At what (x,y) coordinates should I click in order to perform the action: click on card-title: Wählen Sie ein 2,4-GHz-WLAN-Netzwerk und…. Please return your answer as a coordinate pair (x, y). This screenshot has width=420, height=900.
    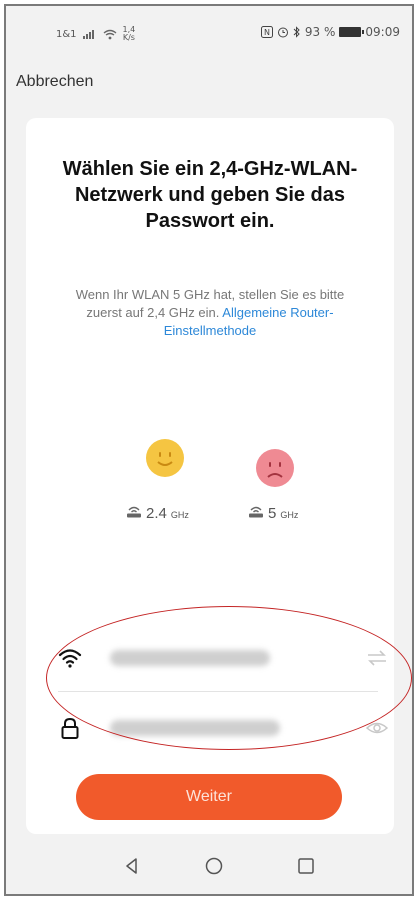
    Looking at the image, I should click on (210, 195).